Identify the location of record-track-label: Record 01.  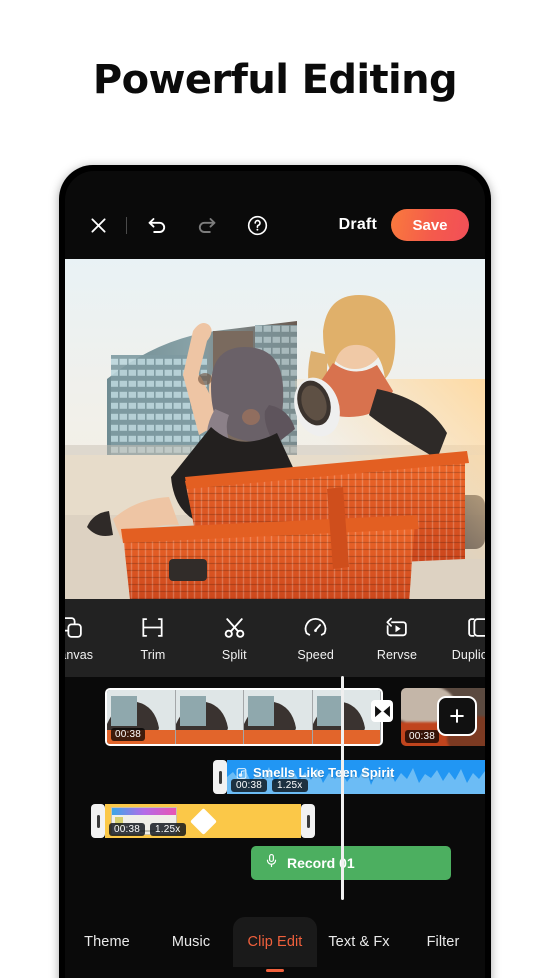
(321, 863).